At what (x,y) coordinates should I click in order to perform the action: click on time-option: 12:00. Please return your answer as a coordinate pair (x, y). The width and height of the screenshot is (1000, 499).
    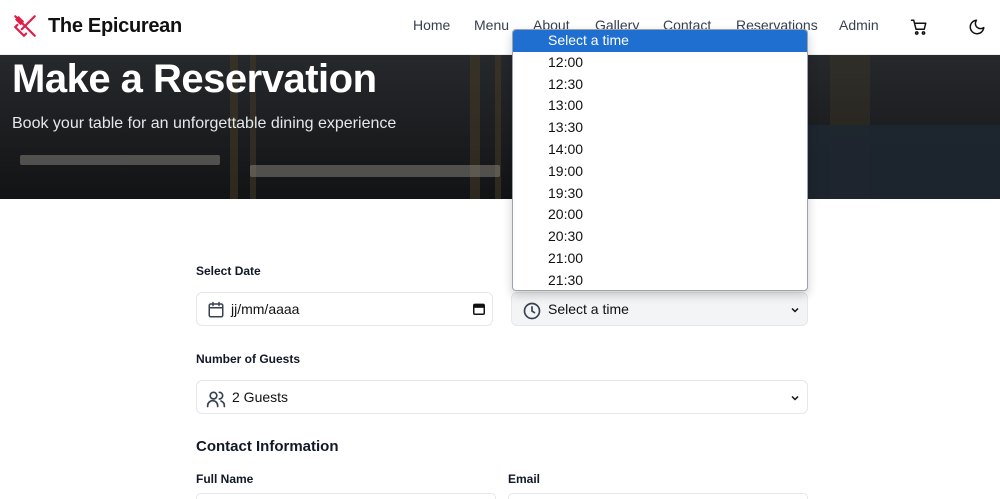
    Looking at the image, I should click on (660, 63).